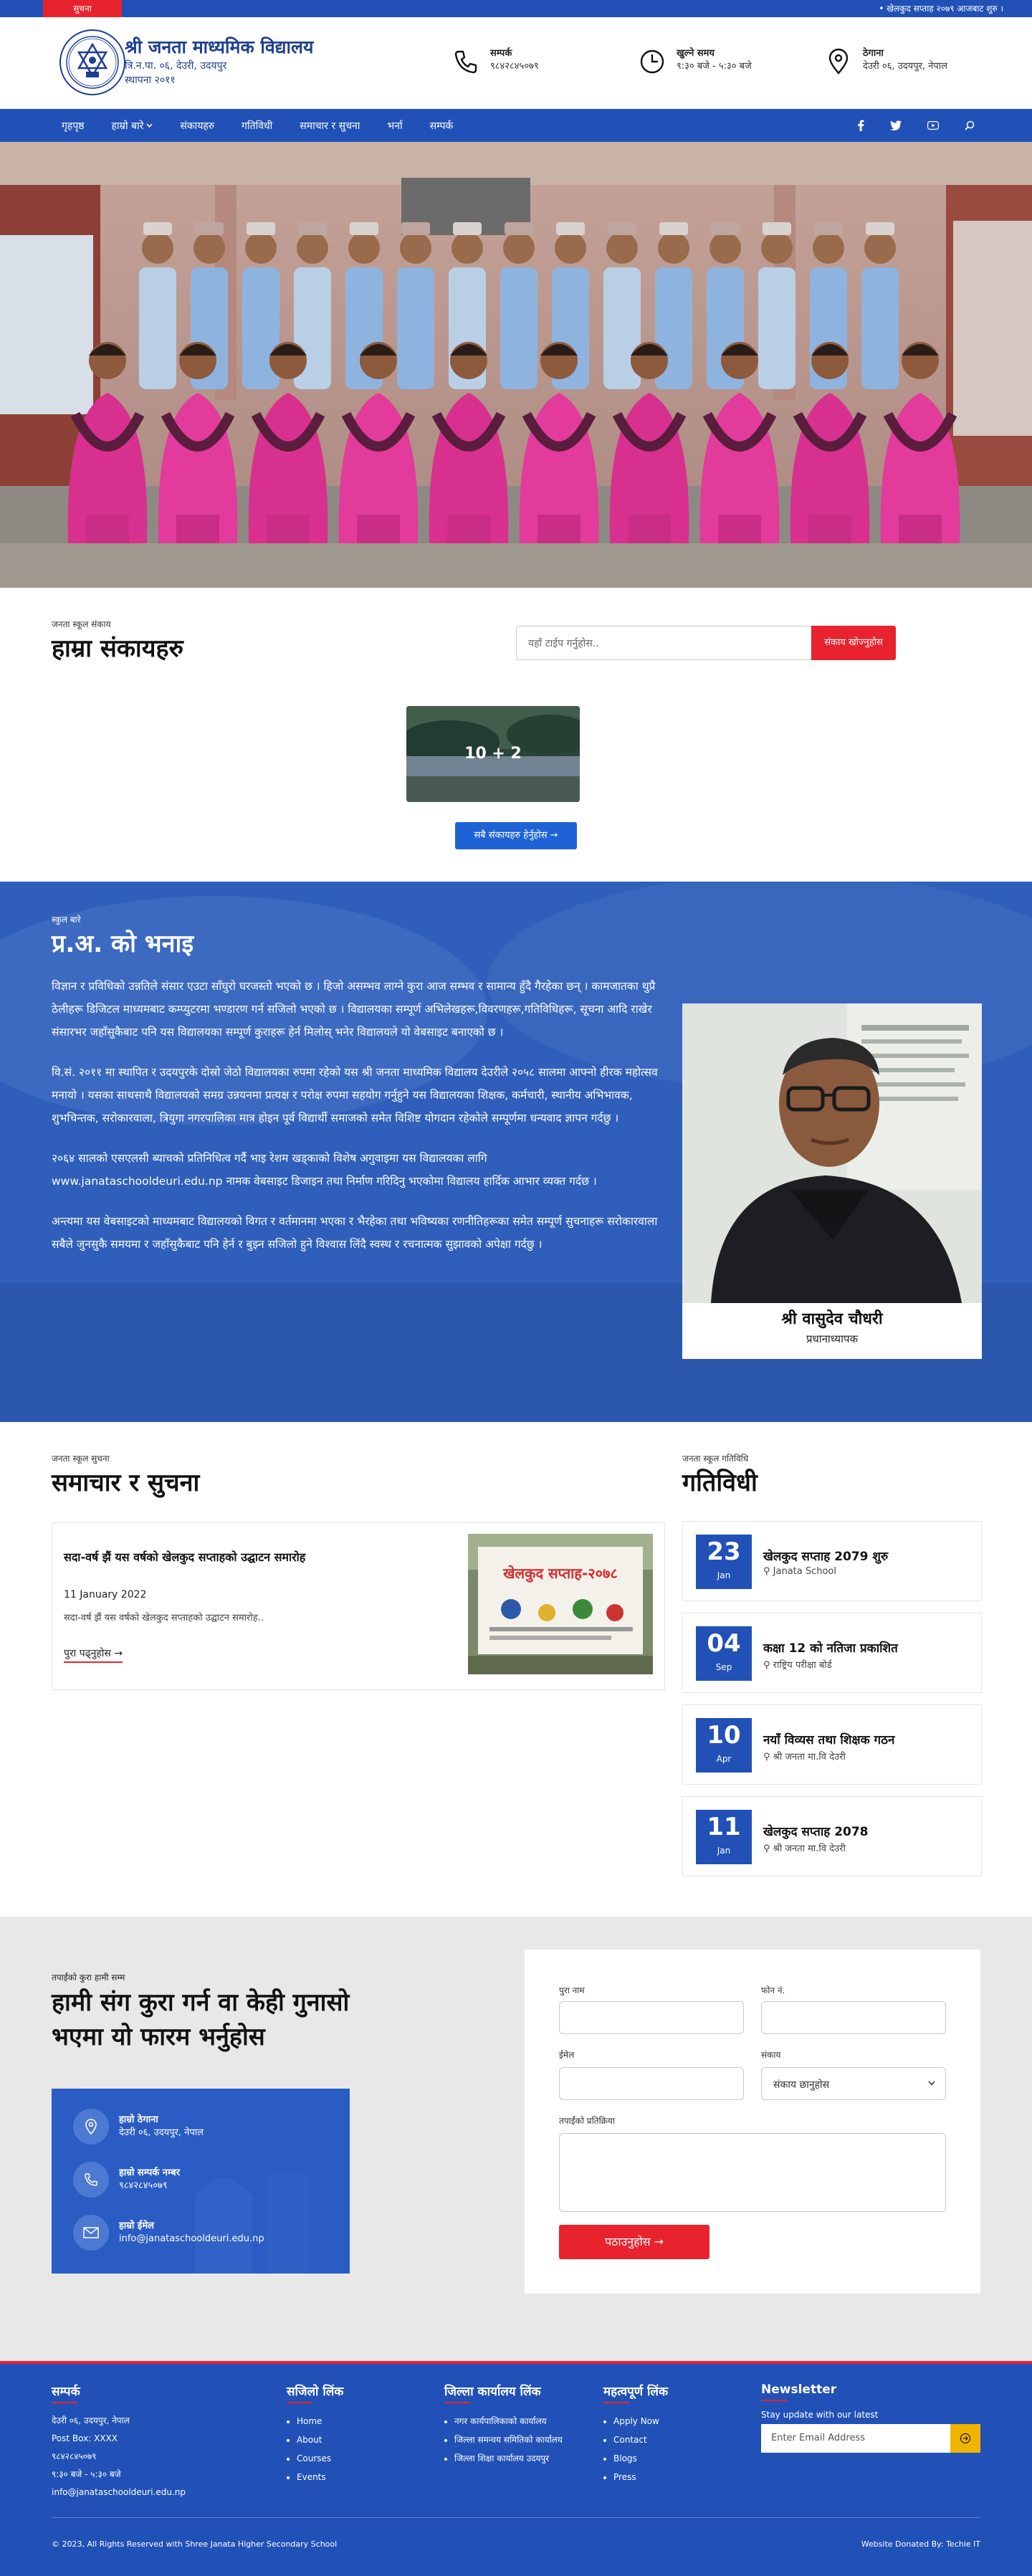 The image size is (1032, 2576). I want to click on arrow-right-icon, so click(965, 2438).